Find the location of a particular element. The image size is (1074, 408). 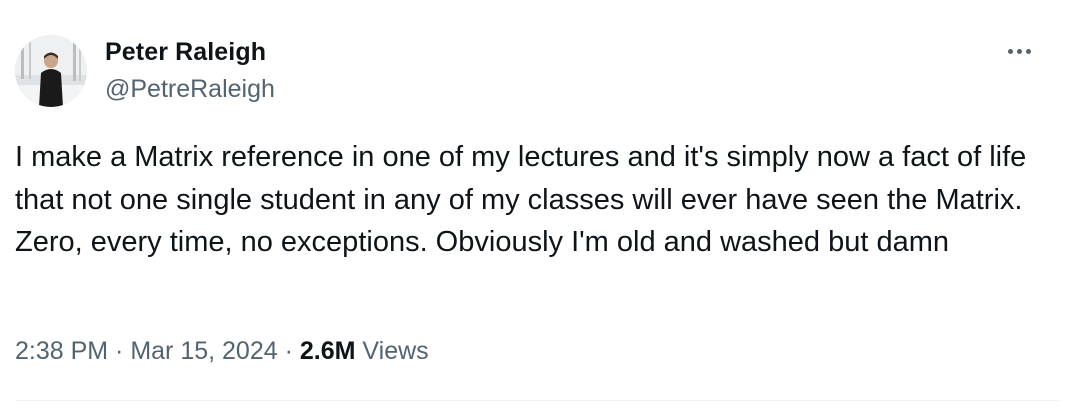

author-handle: @PetreRaleigh is located at coordinates (190, 89).